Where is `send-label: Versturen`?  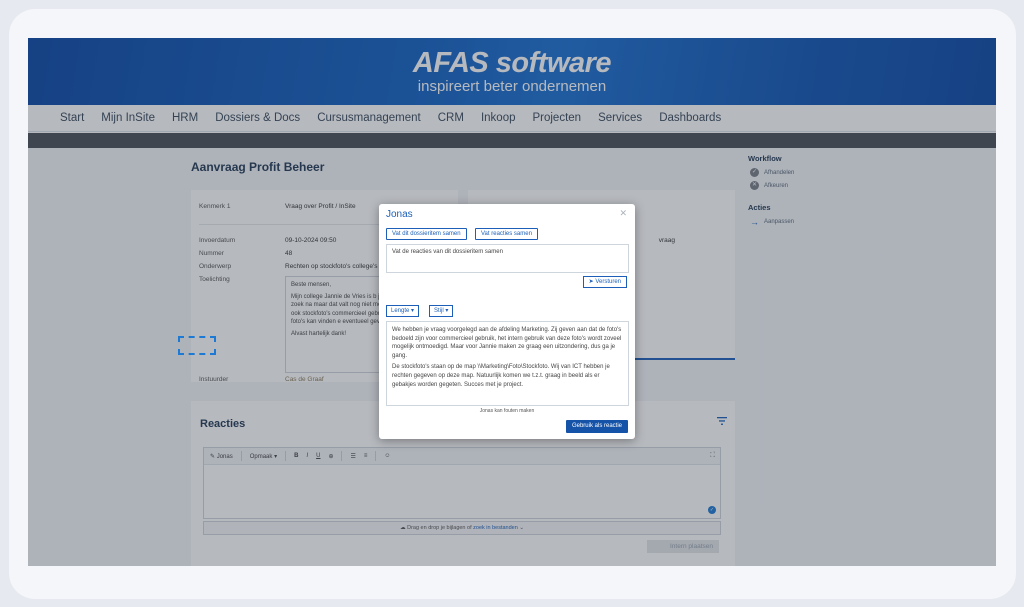 send-label: Versturen is located at coordinates (608, 282).